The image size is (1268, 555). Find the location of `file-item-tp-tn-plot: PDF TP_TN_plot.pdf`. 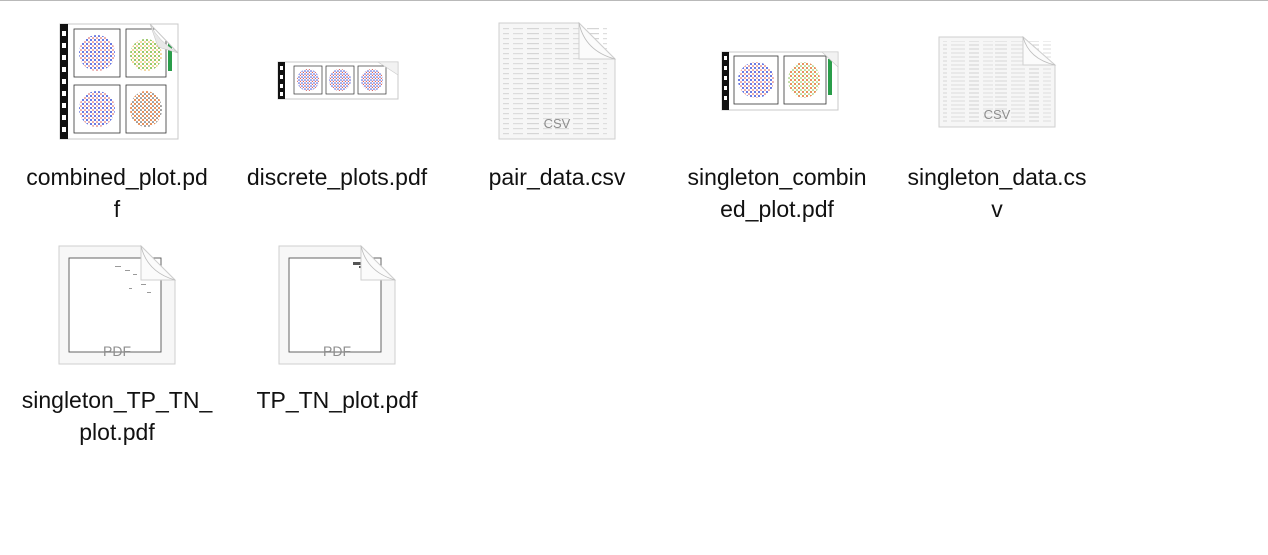

file-item-tp-tn-plot: PDF TP_TN_plot.pdf is located at coordinates (337, 349).